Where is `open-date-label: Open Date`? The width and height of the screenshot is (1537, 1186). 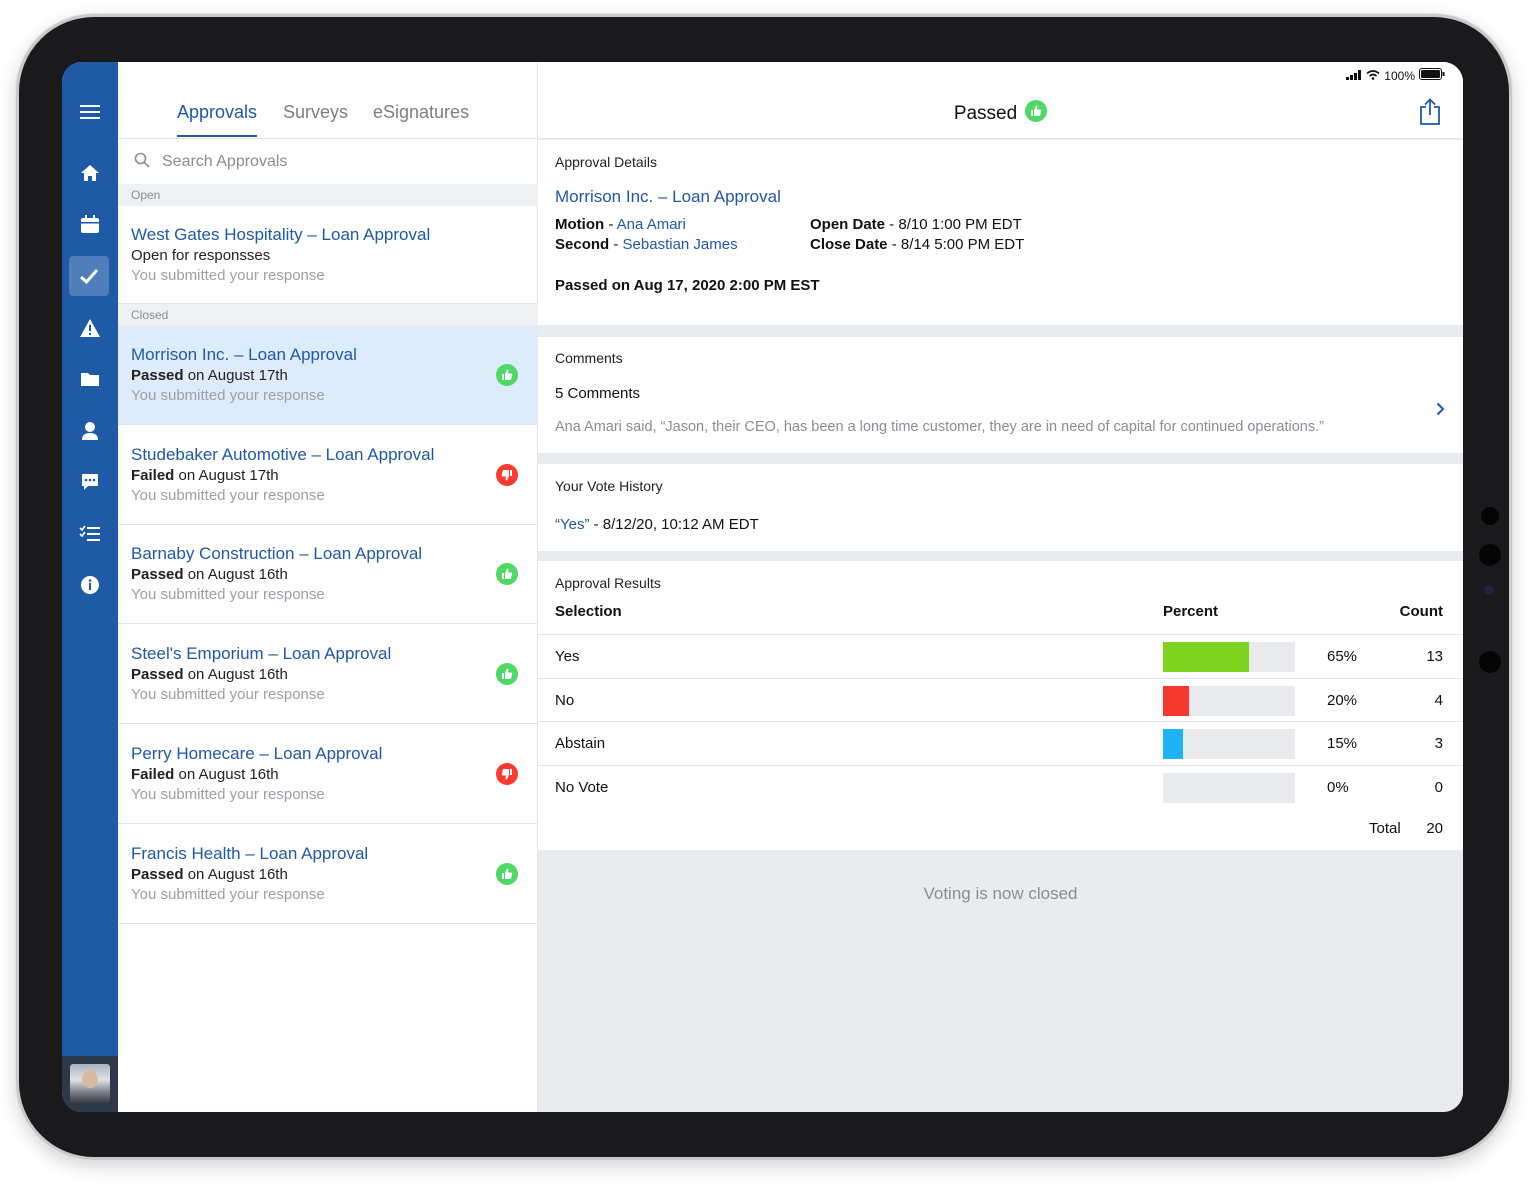 open-date-label: Open Date is located at coordinates (848, 224).